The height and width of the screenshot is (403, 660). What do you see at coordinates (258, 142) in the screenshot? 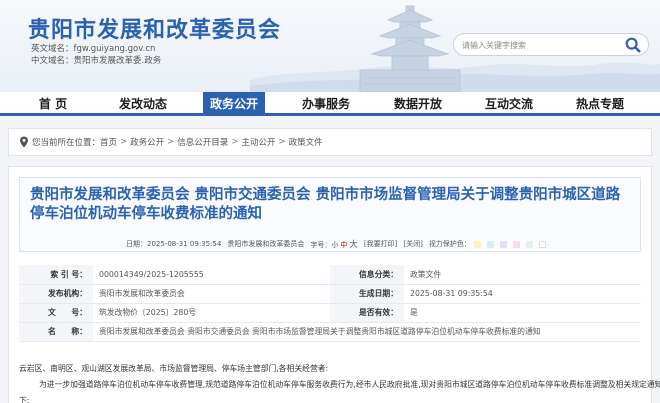
I see `breadcrumb-active-disclosure: 主动公开` at bounding box center [258, 142].